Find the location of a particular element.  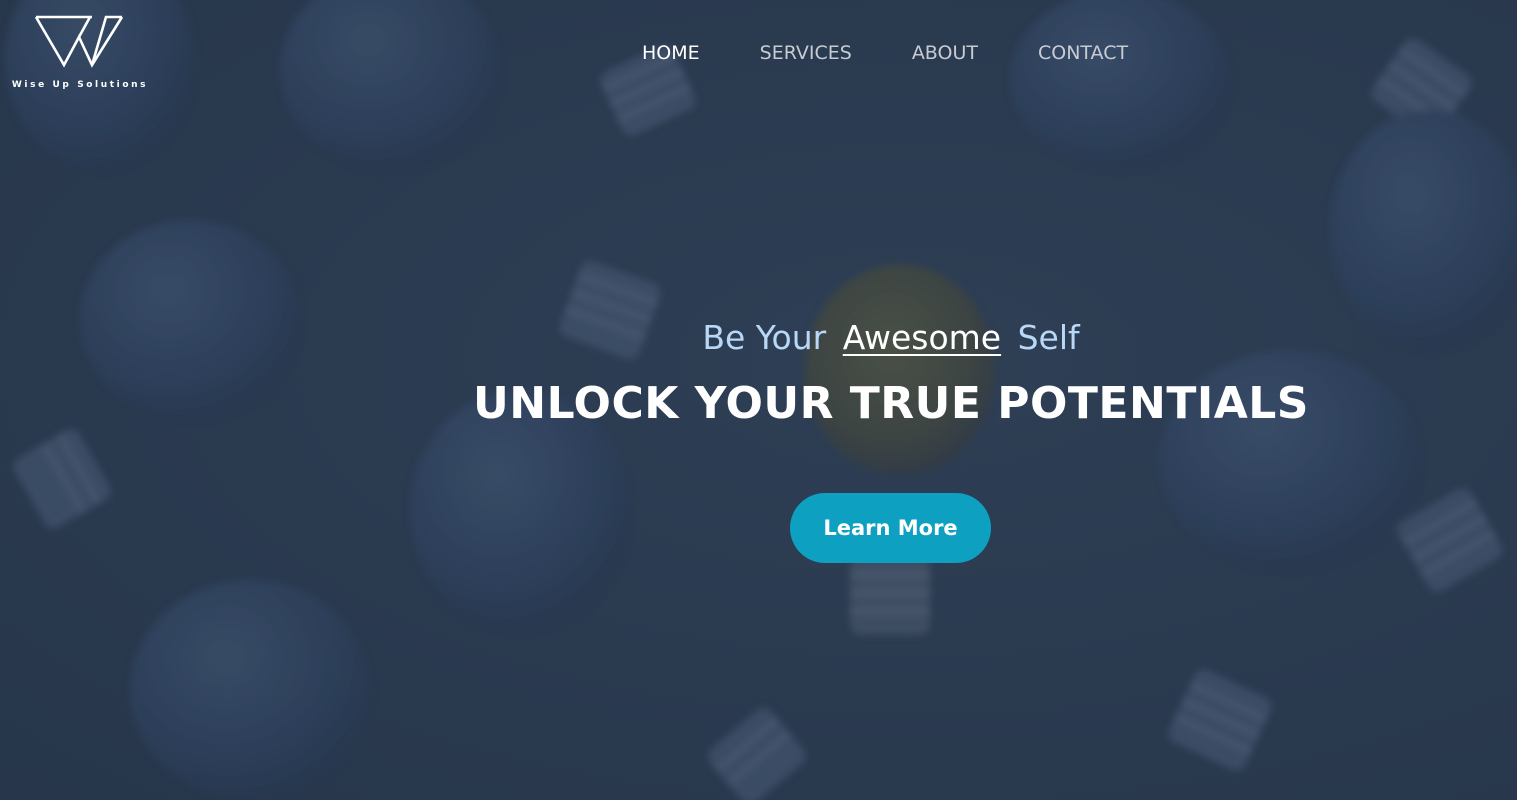

learn-more-button: Learn More is located at coordinates (890, 528).